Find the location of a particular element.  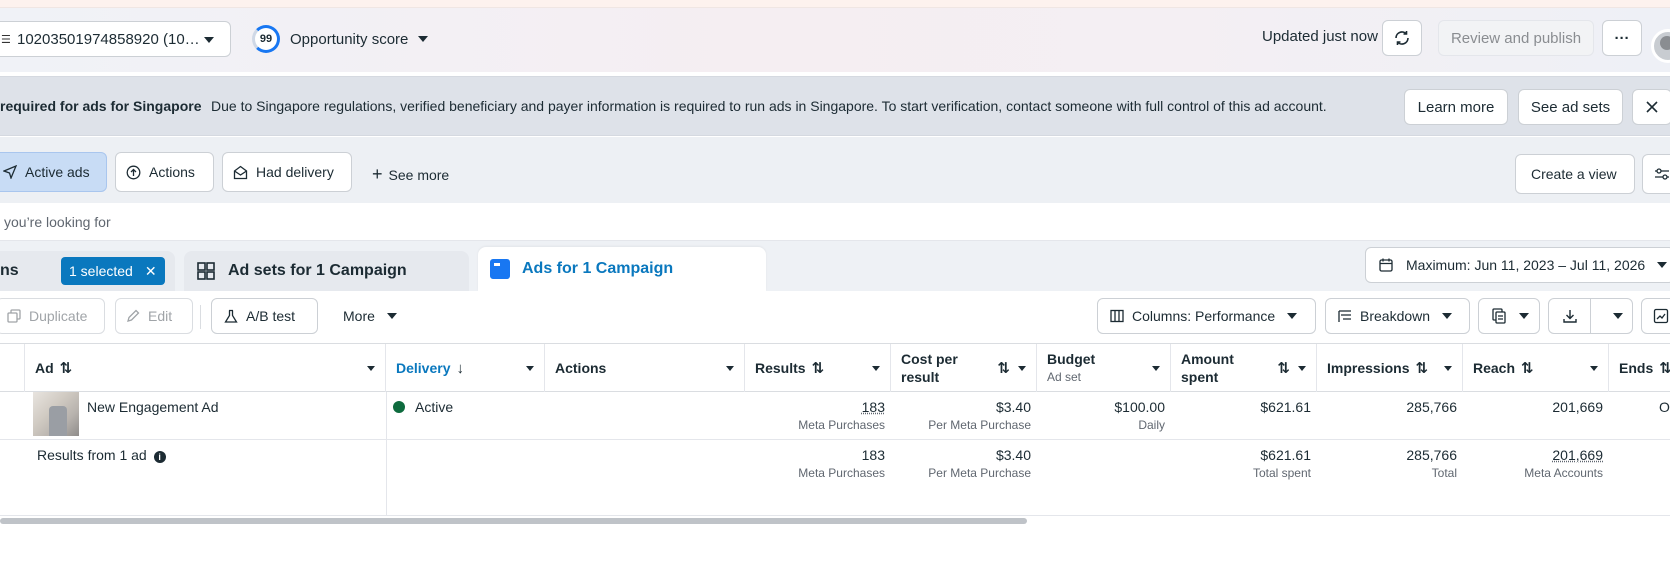

tab-ads: Ads for 1 Campaign is located at coordinates (622, 269).